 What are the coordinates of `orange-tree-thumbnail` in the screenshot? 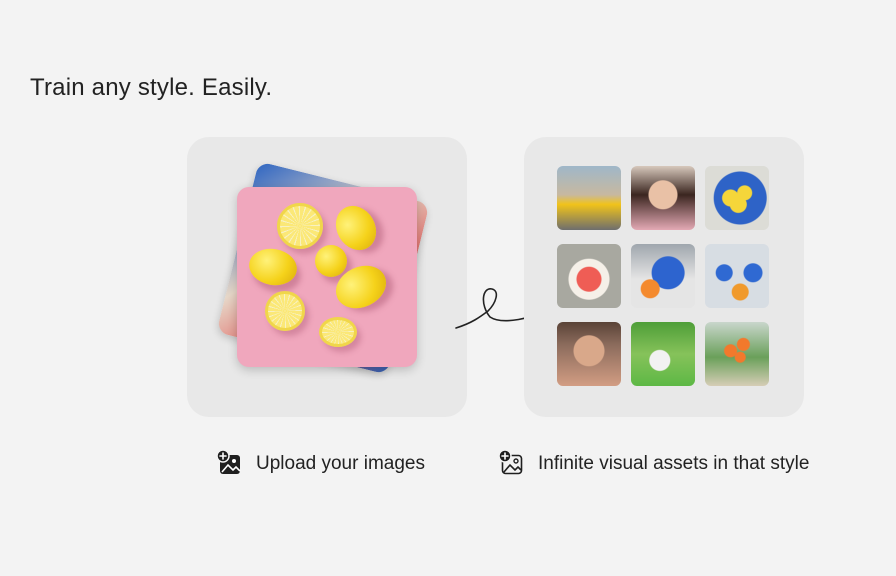 It's located at (737, 354).